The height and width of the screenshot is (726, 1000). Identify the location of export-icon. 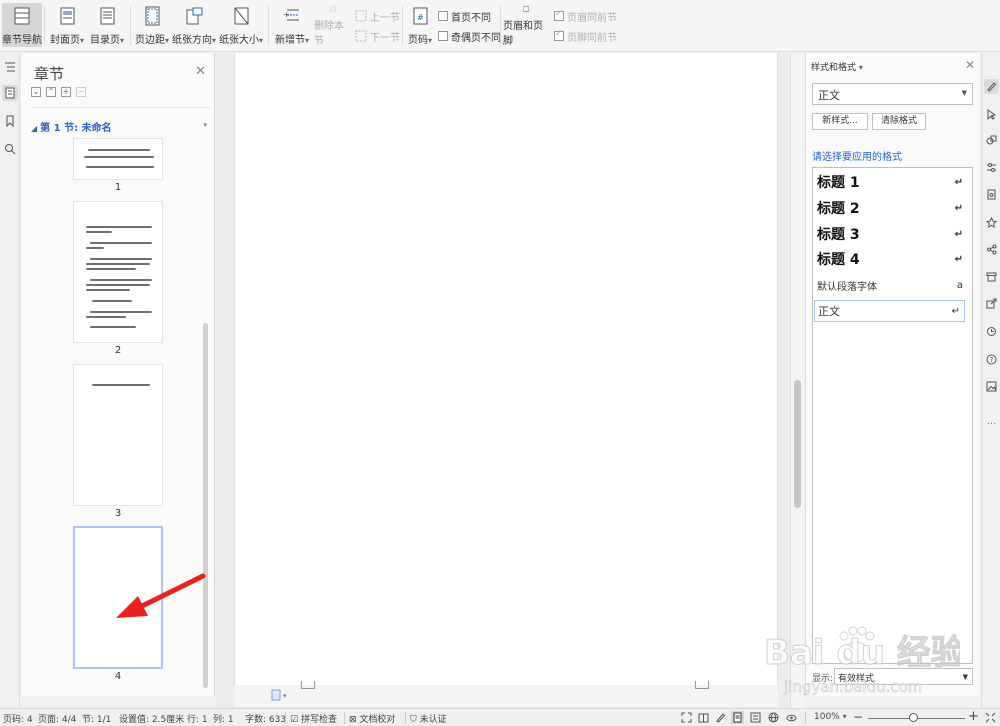
(991, 303).